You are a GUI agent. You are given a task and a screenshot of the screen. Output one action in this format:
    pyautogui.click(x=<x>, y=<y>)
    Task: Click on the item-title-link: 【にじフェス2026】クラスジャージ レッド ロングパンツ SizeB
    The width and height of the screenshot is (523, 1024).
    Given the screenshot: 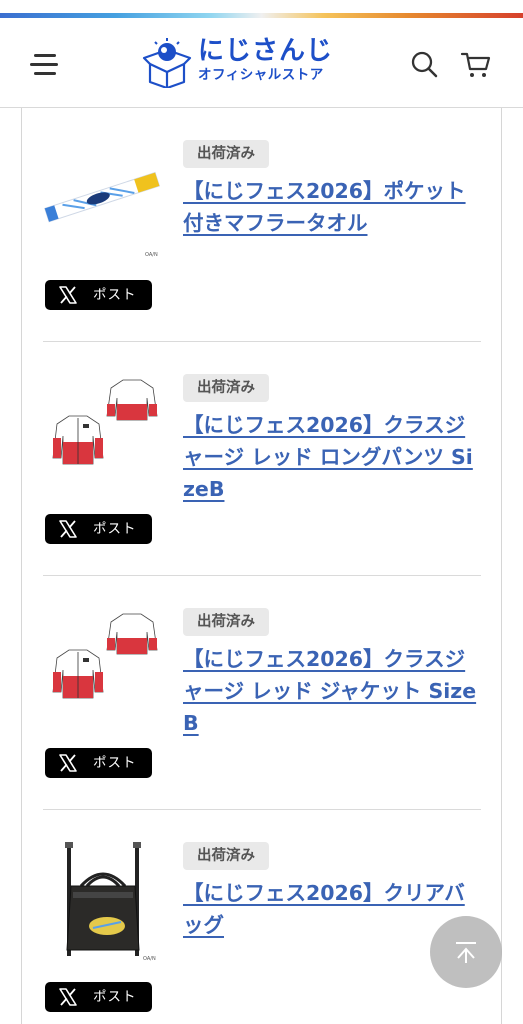 What is the action you would take?
    pyautogui.click(x=333, y=457)
    